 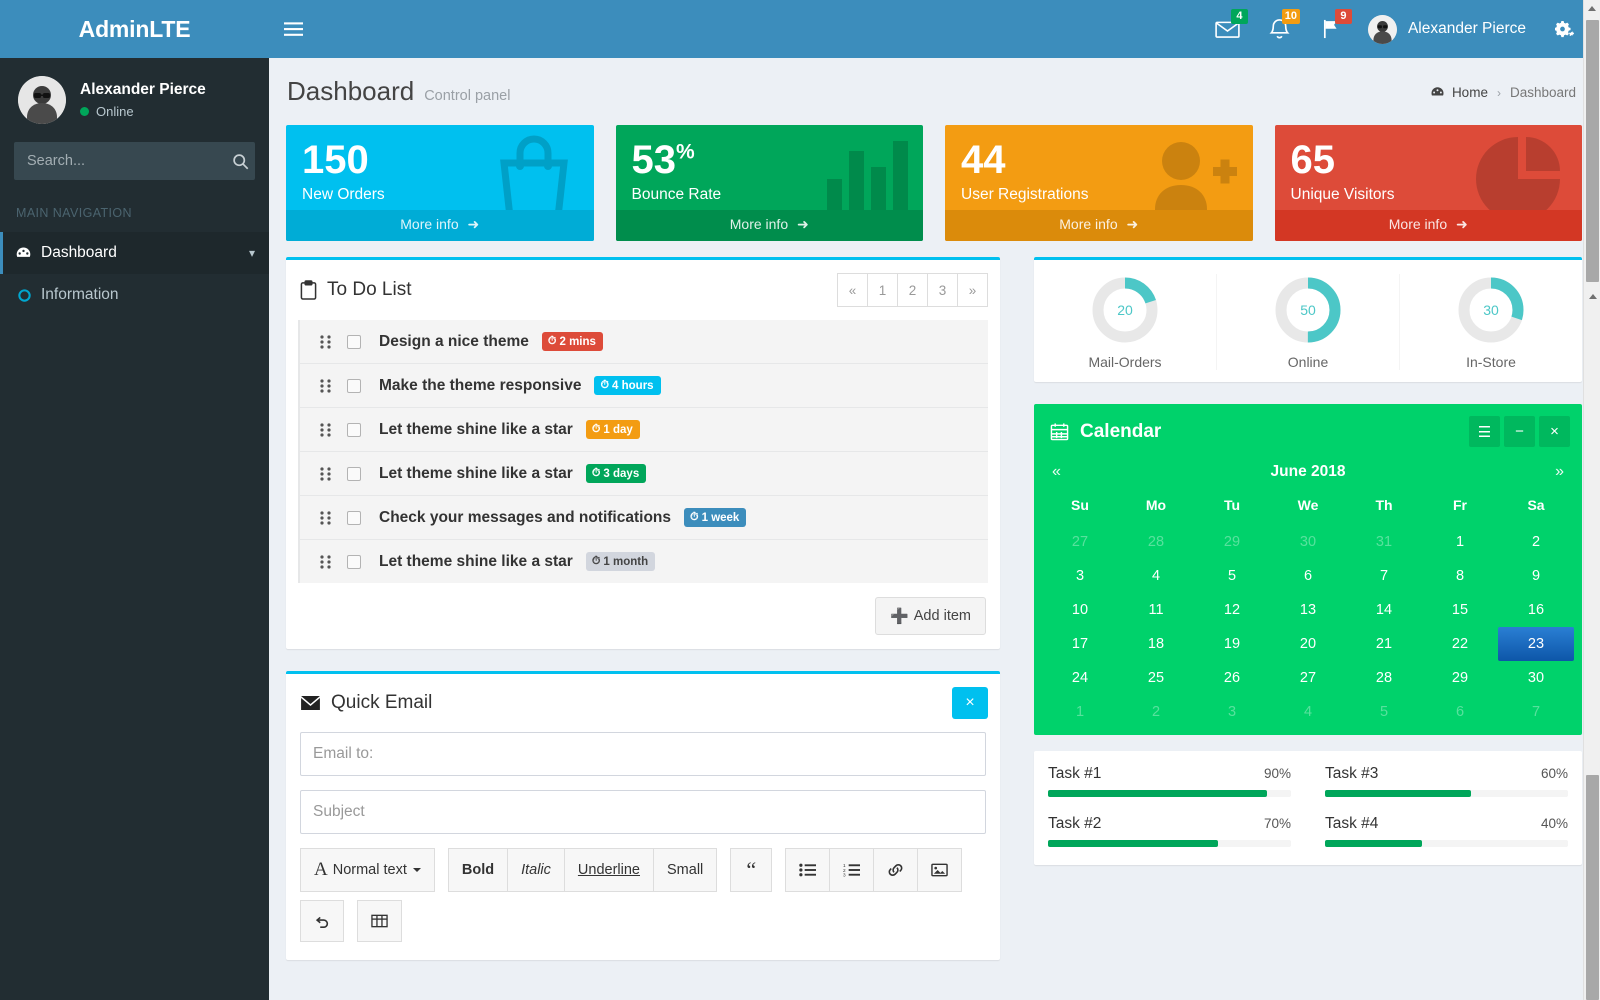 I want to click on calendar-day: 11, so click(x=1156, y=610).